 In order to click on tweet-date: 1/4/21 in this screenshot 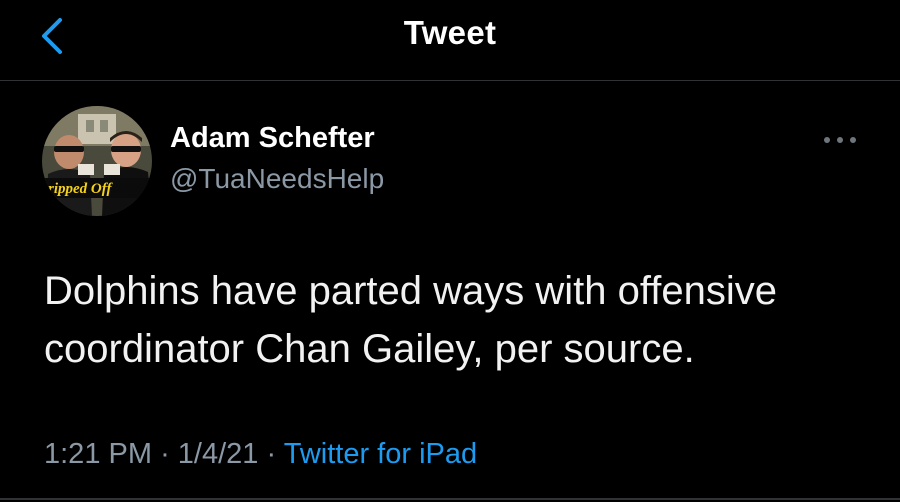, I will do `click(218, 454)`.